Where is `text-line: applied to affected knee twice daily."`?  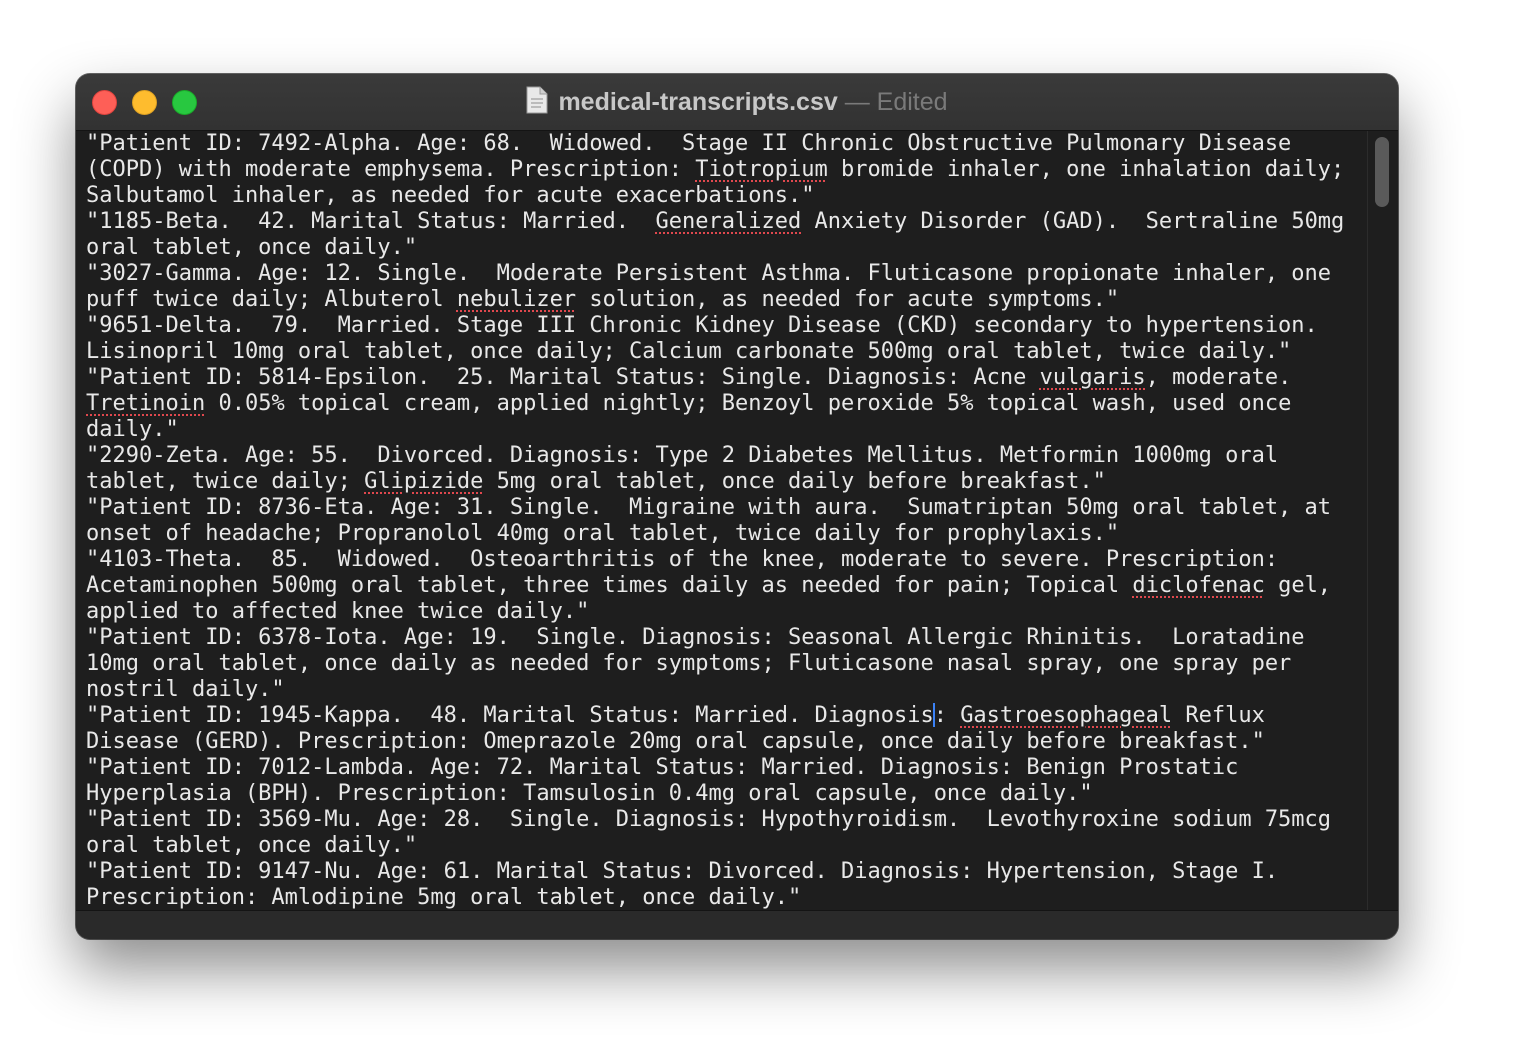
text-line: applied to affected knee twice daily." is located at coordinates (338, 611).